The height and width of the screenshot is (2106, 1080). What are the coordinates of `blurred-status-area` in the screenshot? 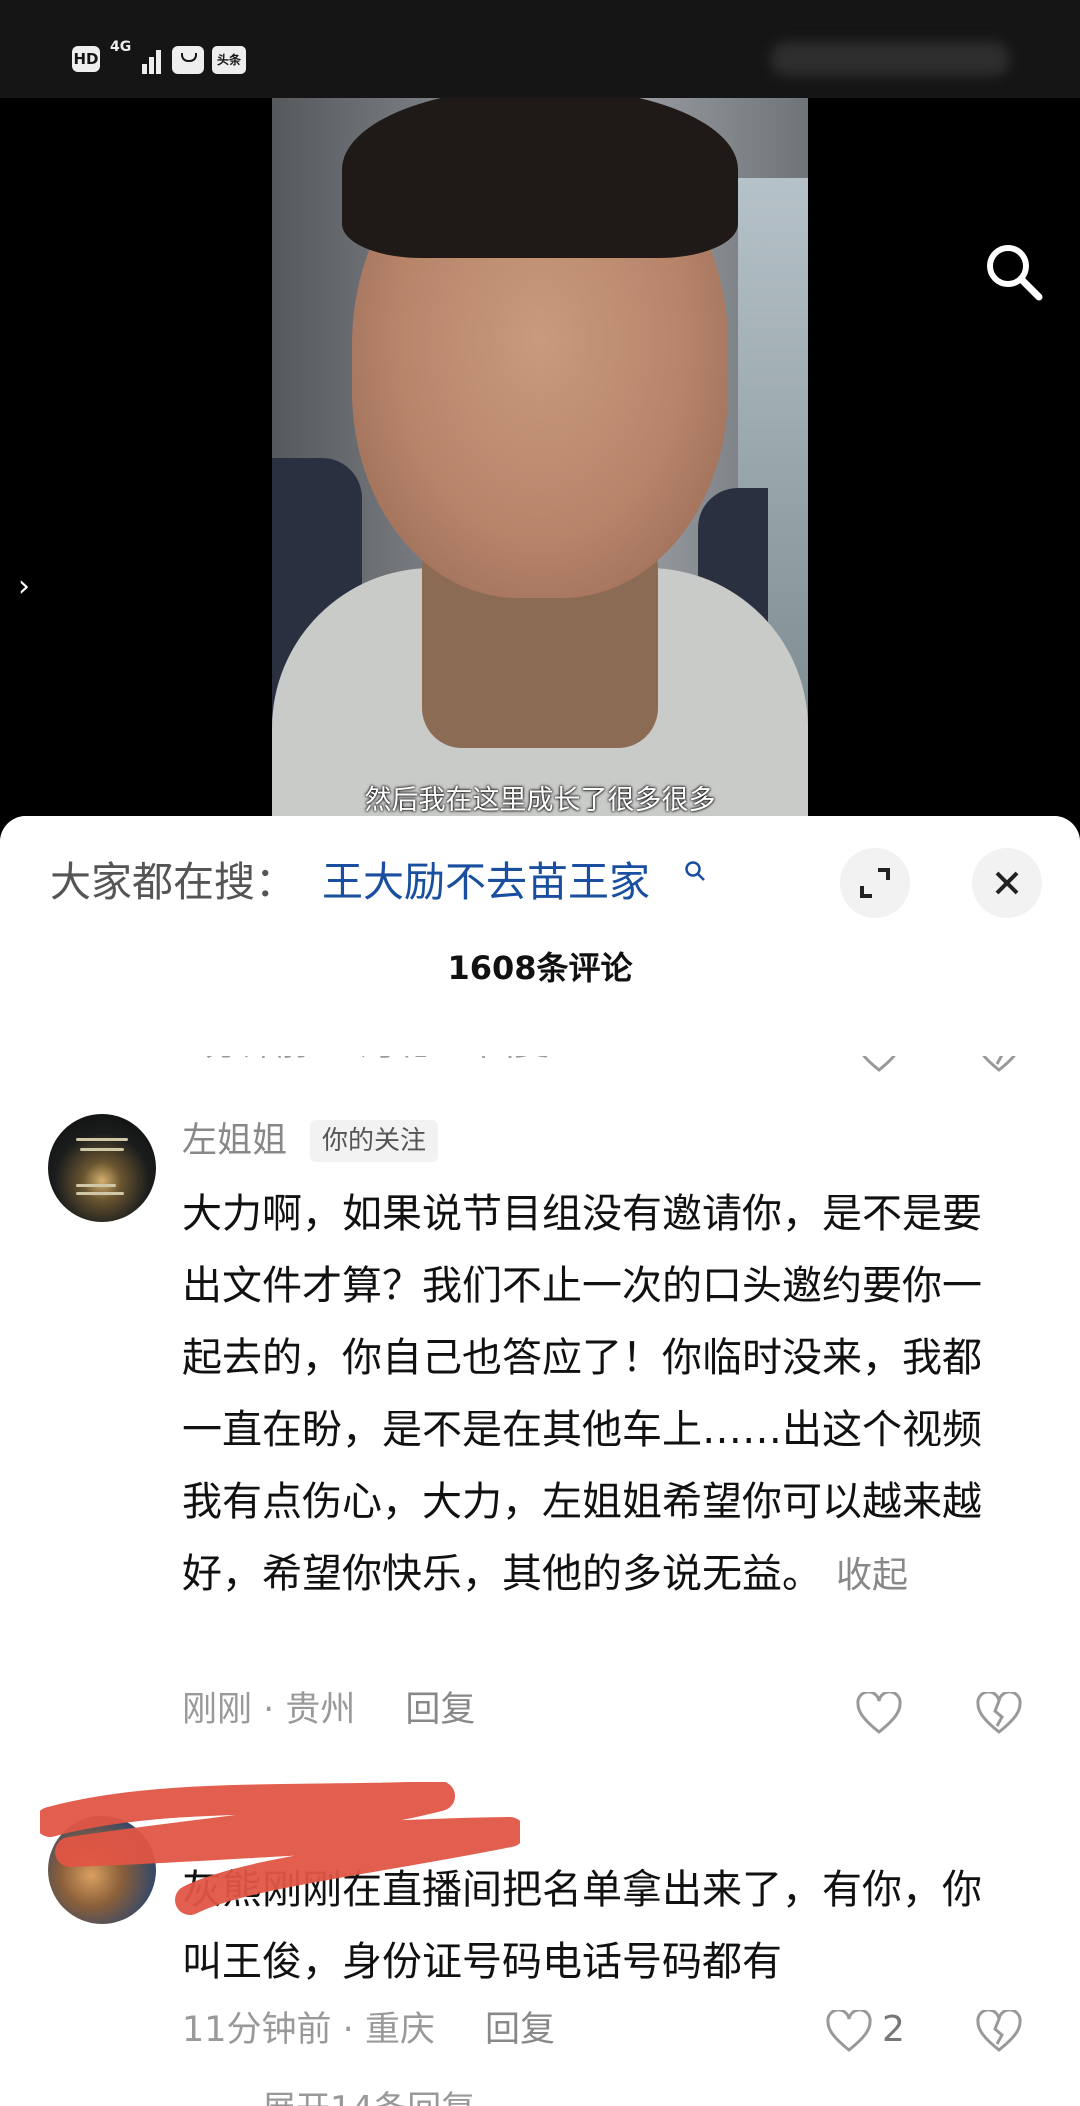 It's located at (890, 59).